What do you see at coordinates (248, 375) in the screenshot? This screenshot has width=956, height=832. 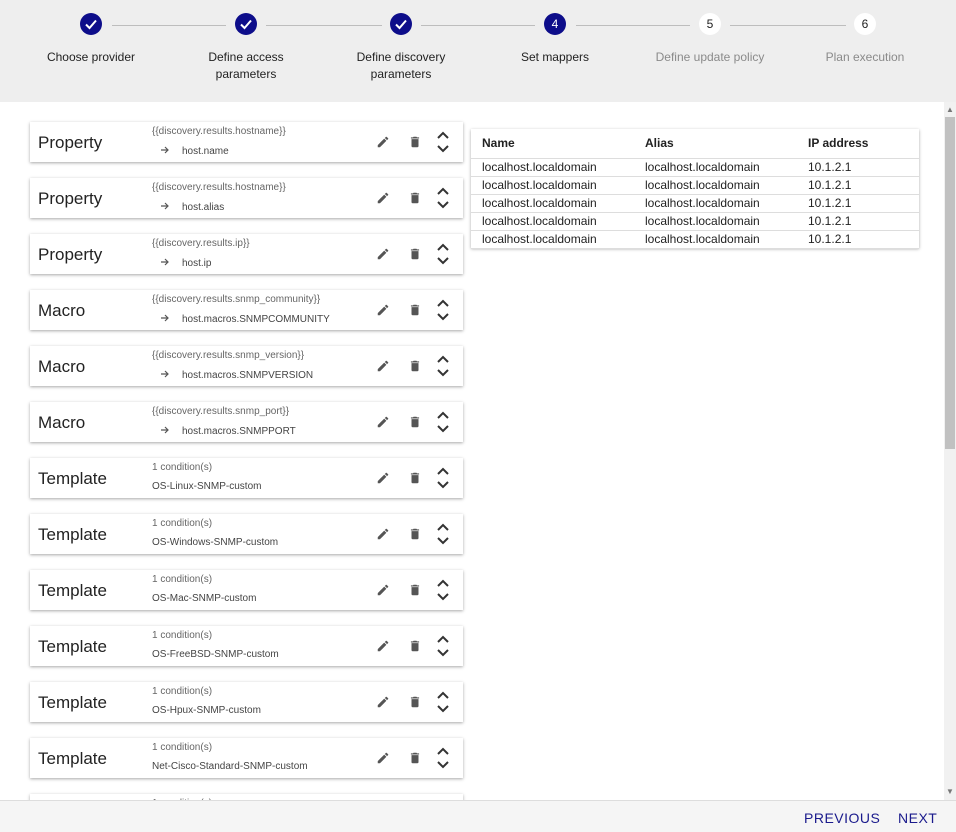 I see `mapper-target: host.macros.SNMPVERSION` at bounding box center [248, 375].